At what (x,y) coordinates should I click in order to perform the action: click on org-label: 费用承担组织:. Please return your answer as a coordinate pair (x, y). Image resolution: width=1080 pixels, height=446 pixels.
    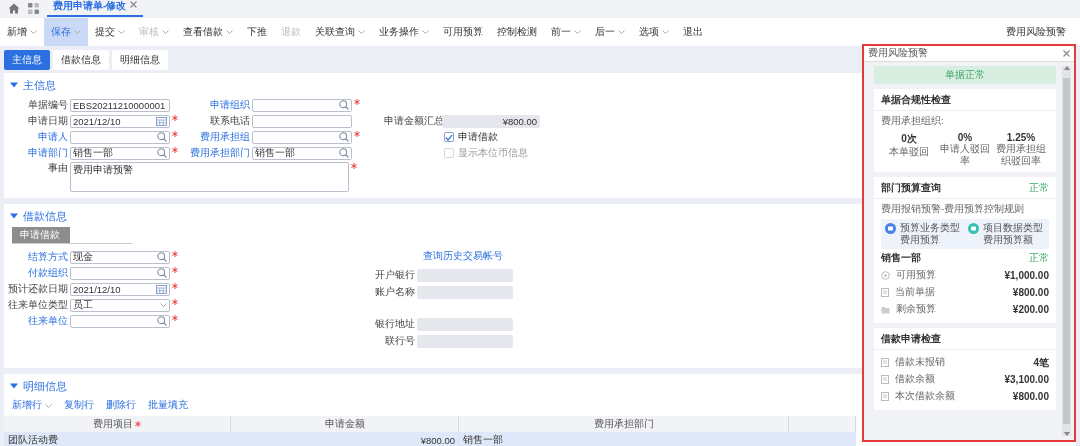
    Looking at the image, I should click on (913, 121).